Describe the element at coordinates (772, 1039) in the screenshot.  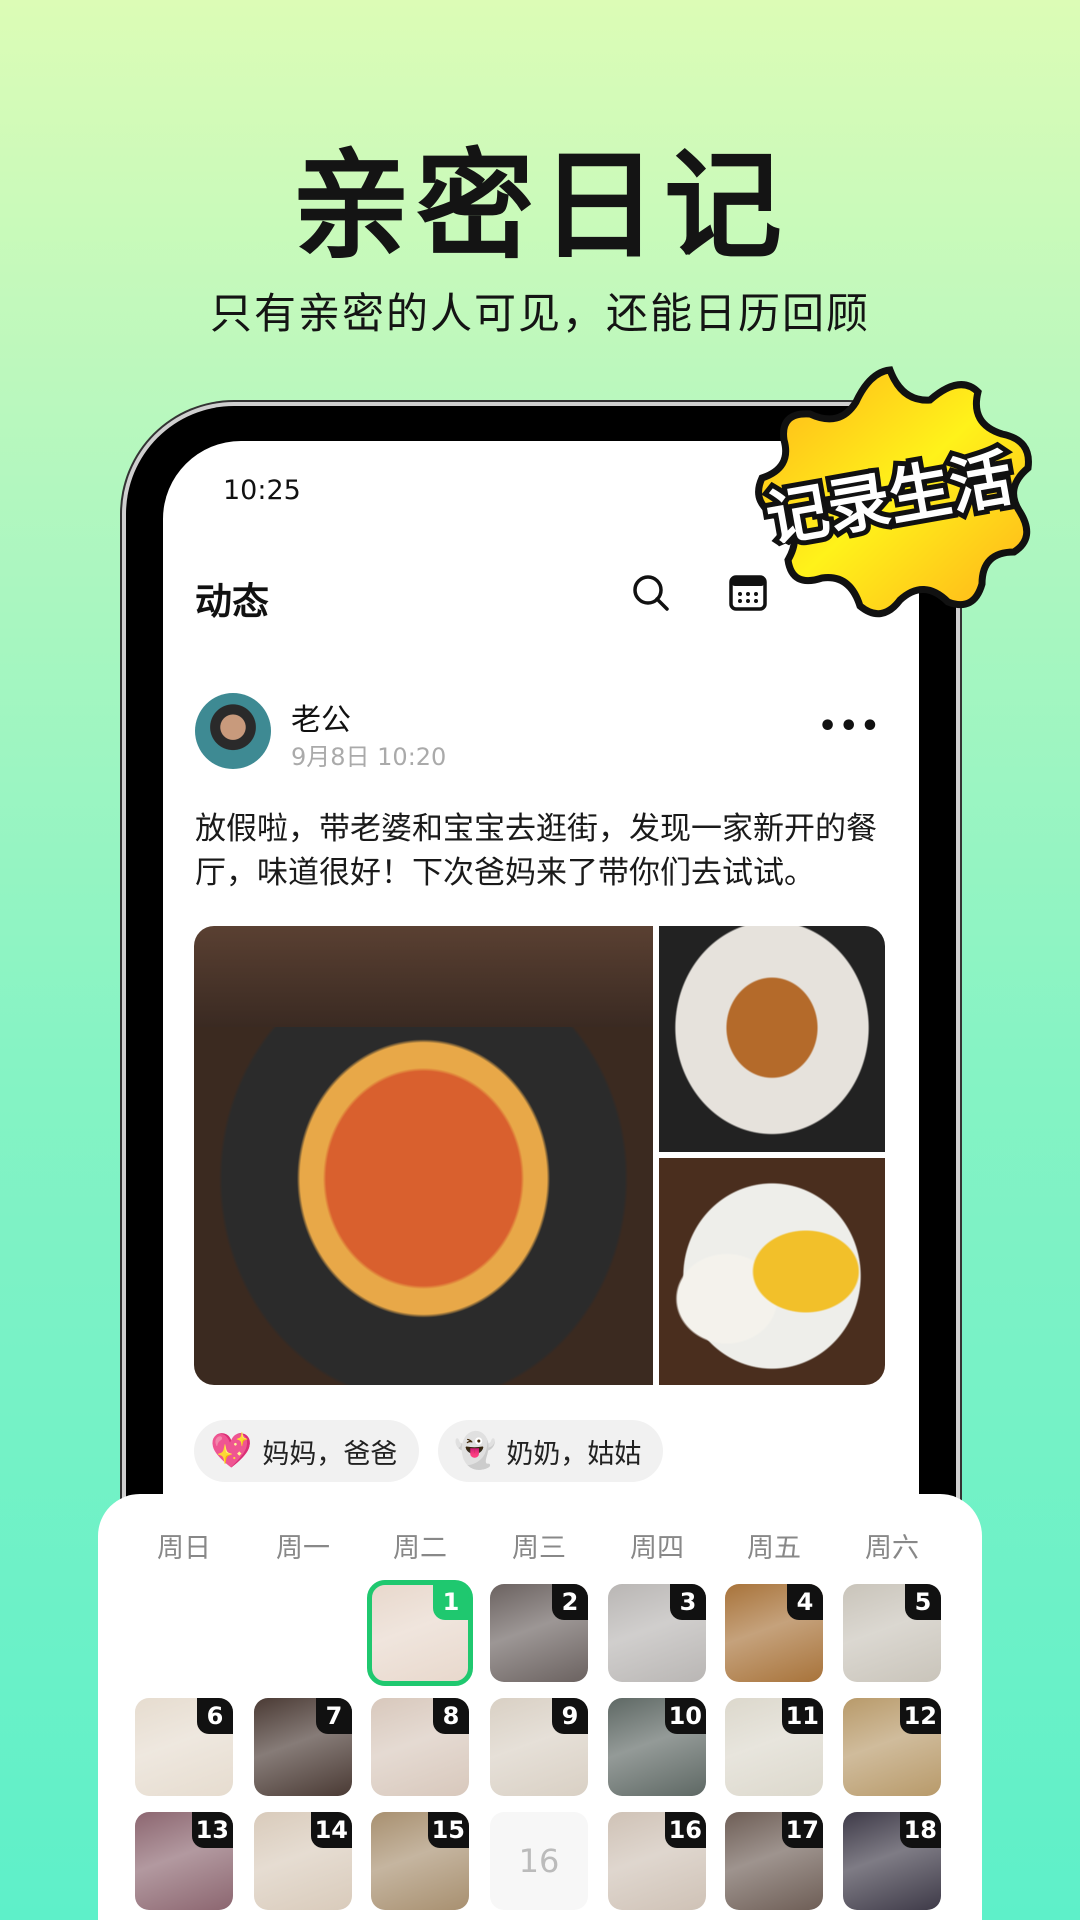
I see `post-image-fried-chicken` at that location.